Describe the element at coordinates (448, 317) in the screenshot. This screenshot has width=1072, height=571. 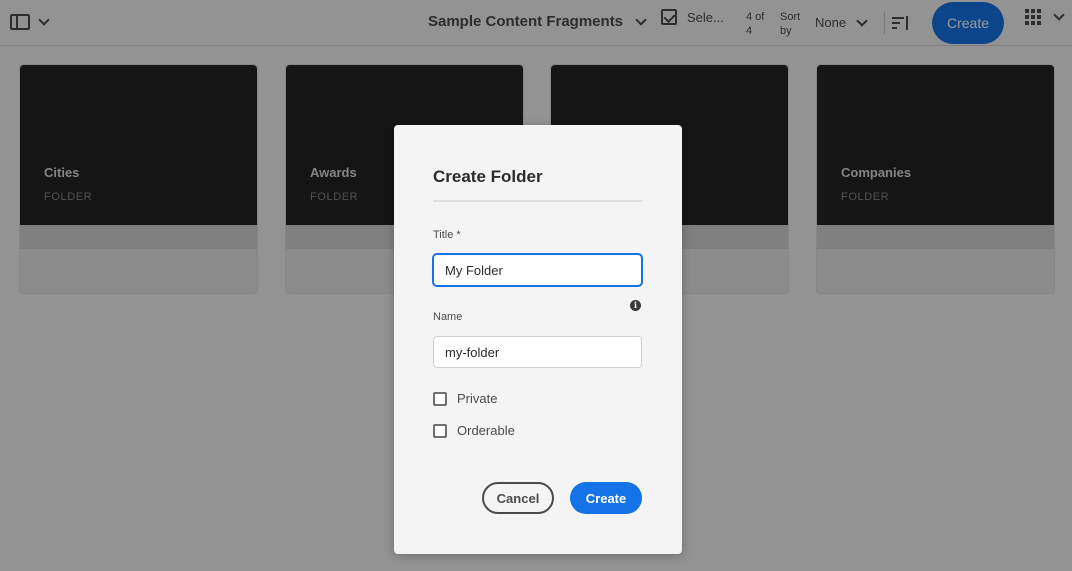
I see `name-field-label: Name` at that location.